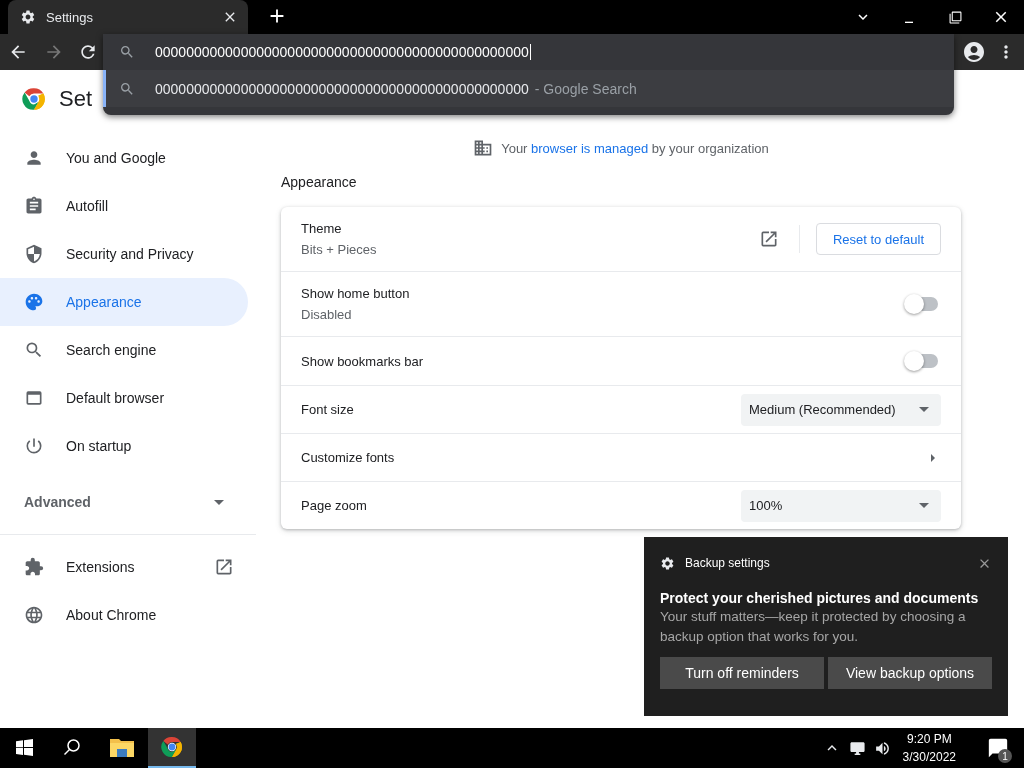  I want to click on advanced-toggle: Advanced, so click(124, 502).